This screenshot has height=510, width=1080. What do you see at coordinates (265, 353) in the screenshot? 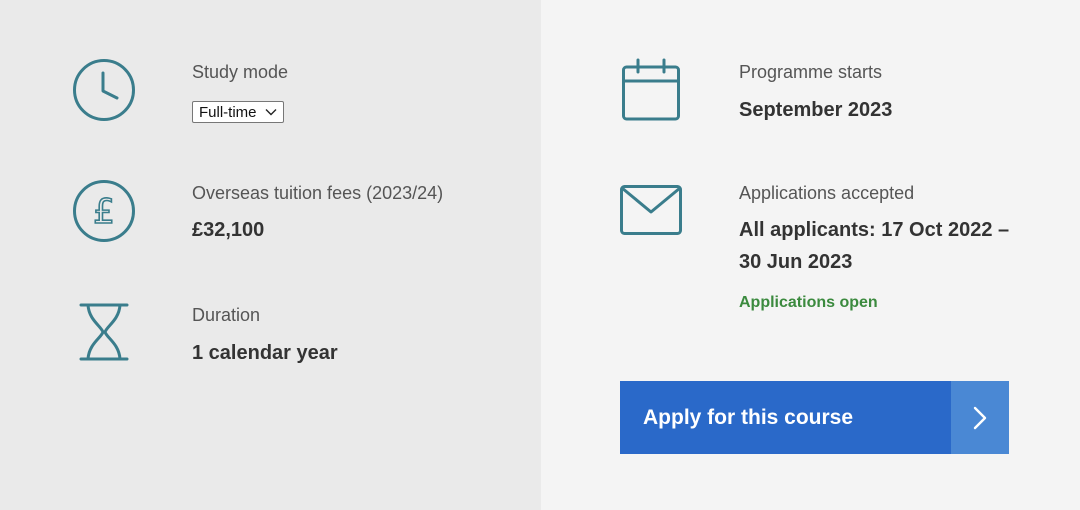
I see `duration-value: 1 calendar year` at bounding box center [265, 353].